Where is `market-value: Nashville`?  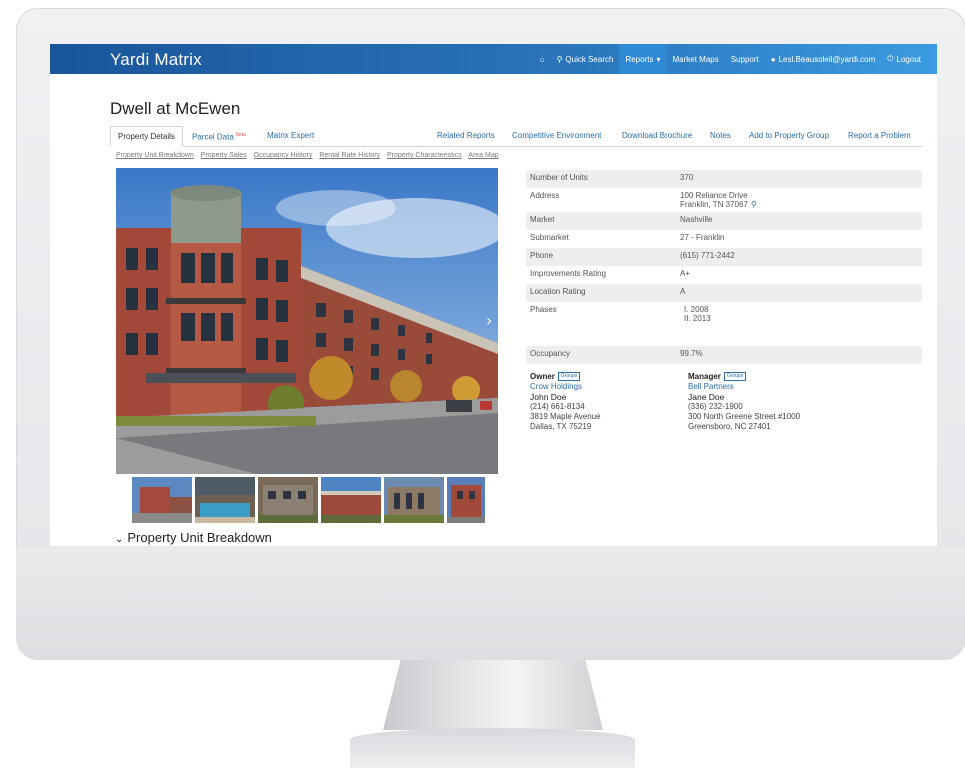
market-value: Nashville is located at coordinates (696, 219).